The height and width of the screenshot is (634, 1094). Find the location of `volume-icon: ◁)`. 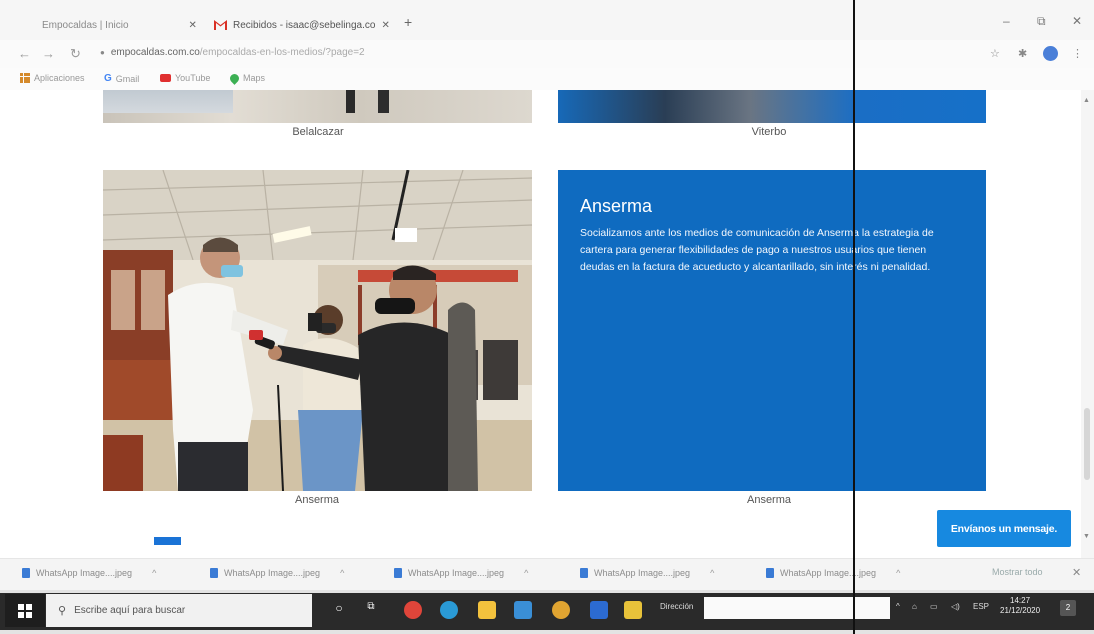

volume-icon: ◁) is located at coordinates (955, 606).